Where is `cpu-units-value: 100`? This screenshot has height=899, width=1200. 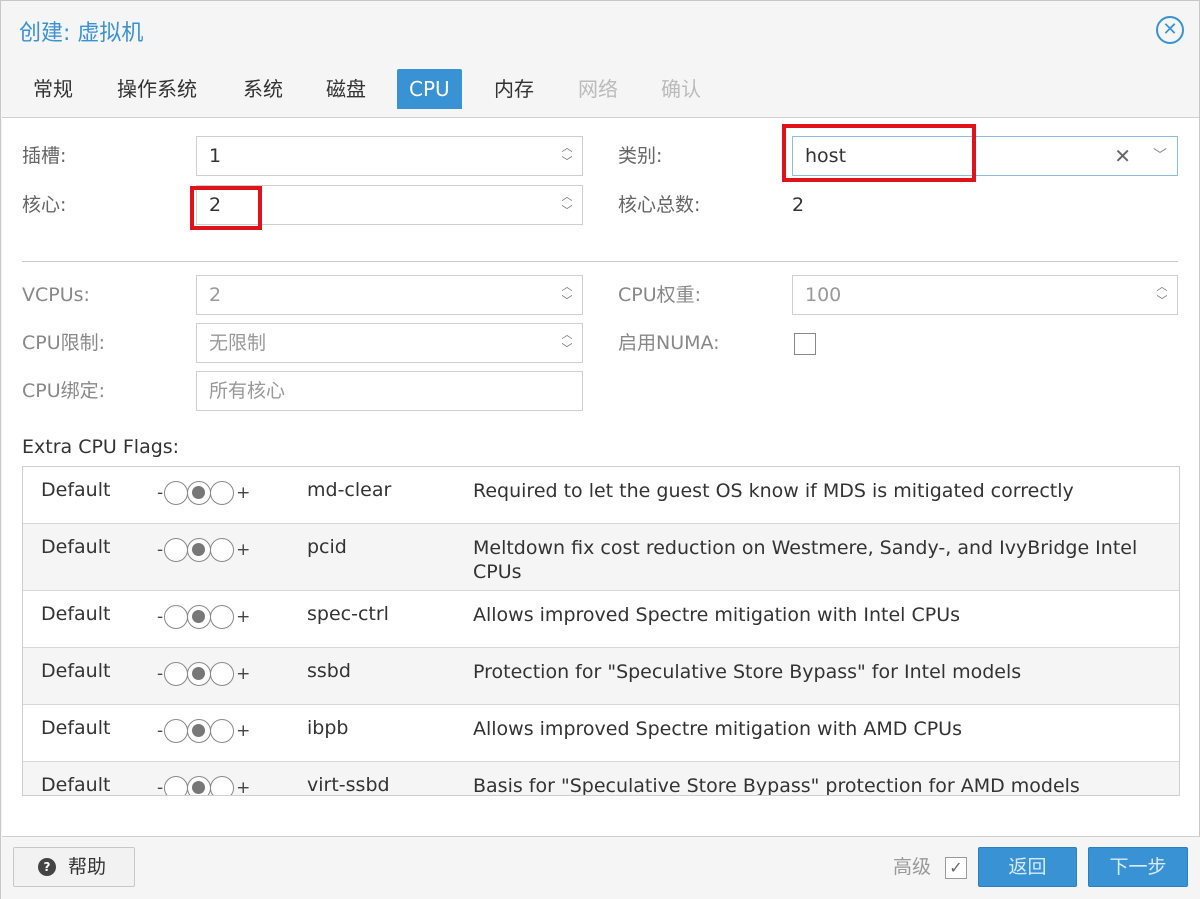
cpu-units-value: 100 is located at coordinates (823, 295).